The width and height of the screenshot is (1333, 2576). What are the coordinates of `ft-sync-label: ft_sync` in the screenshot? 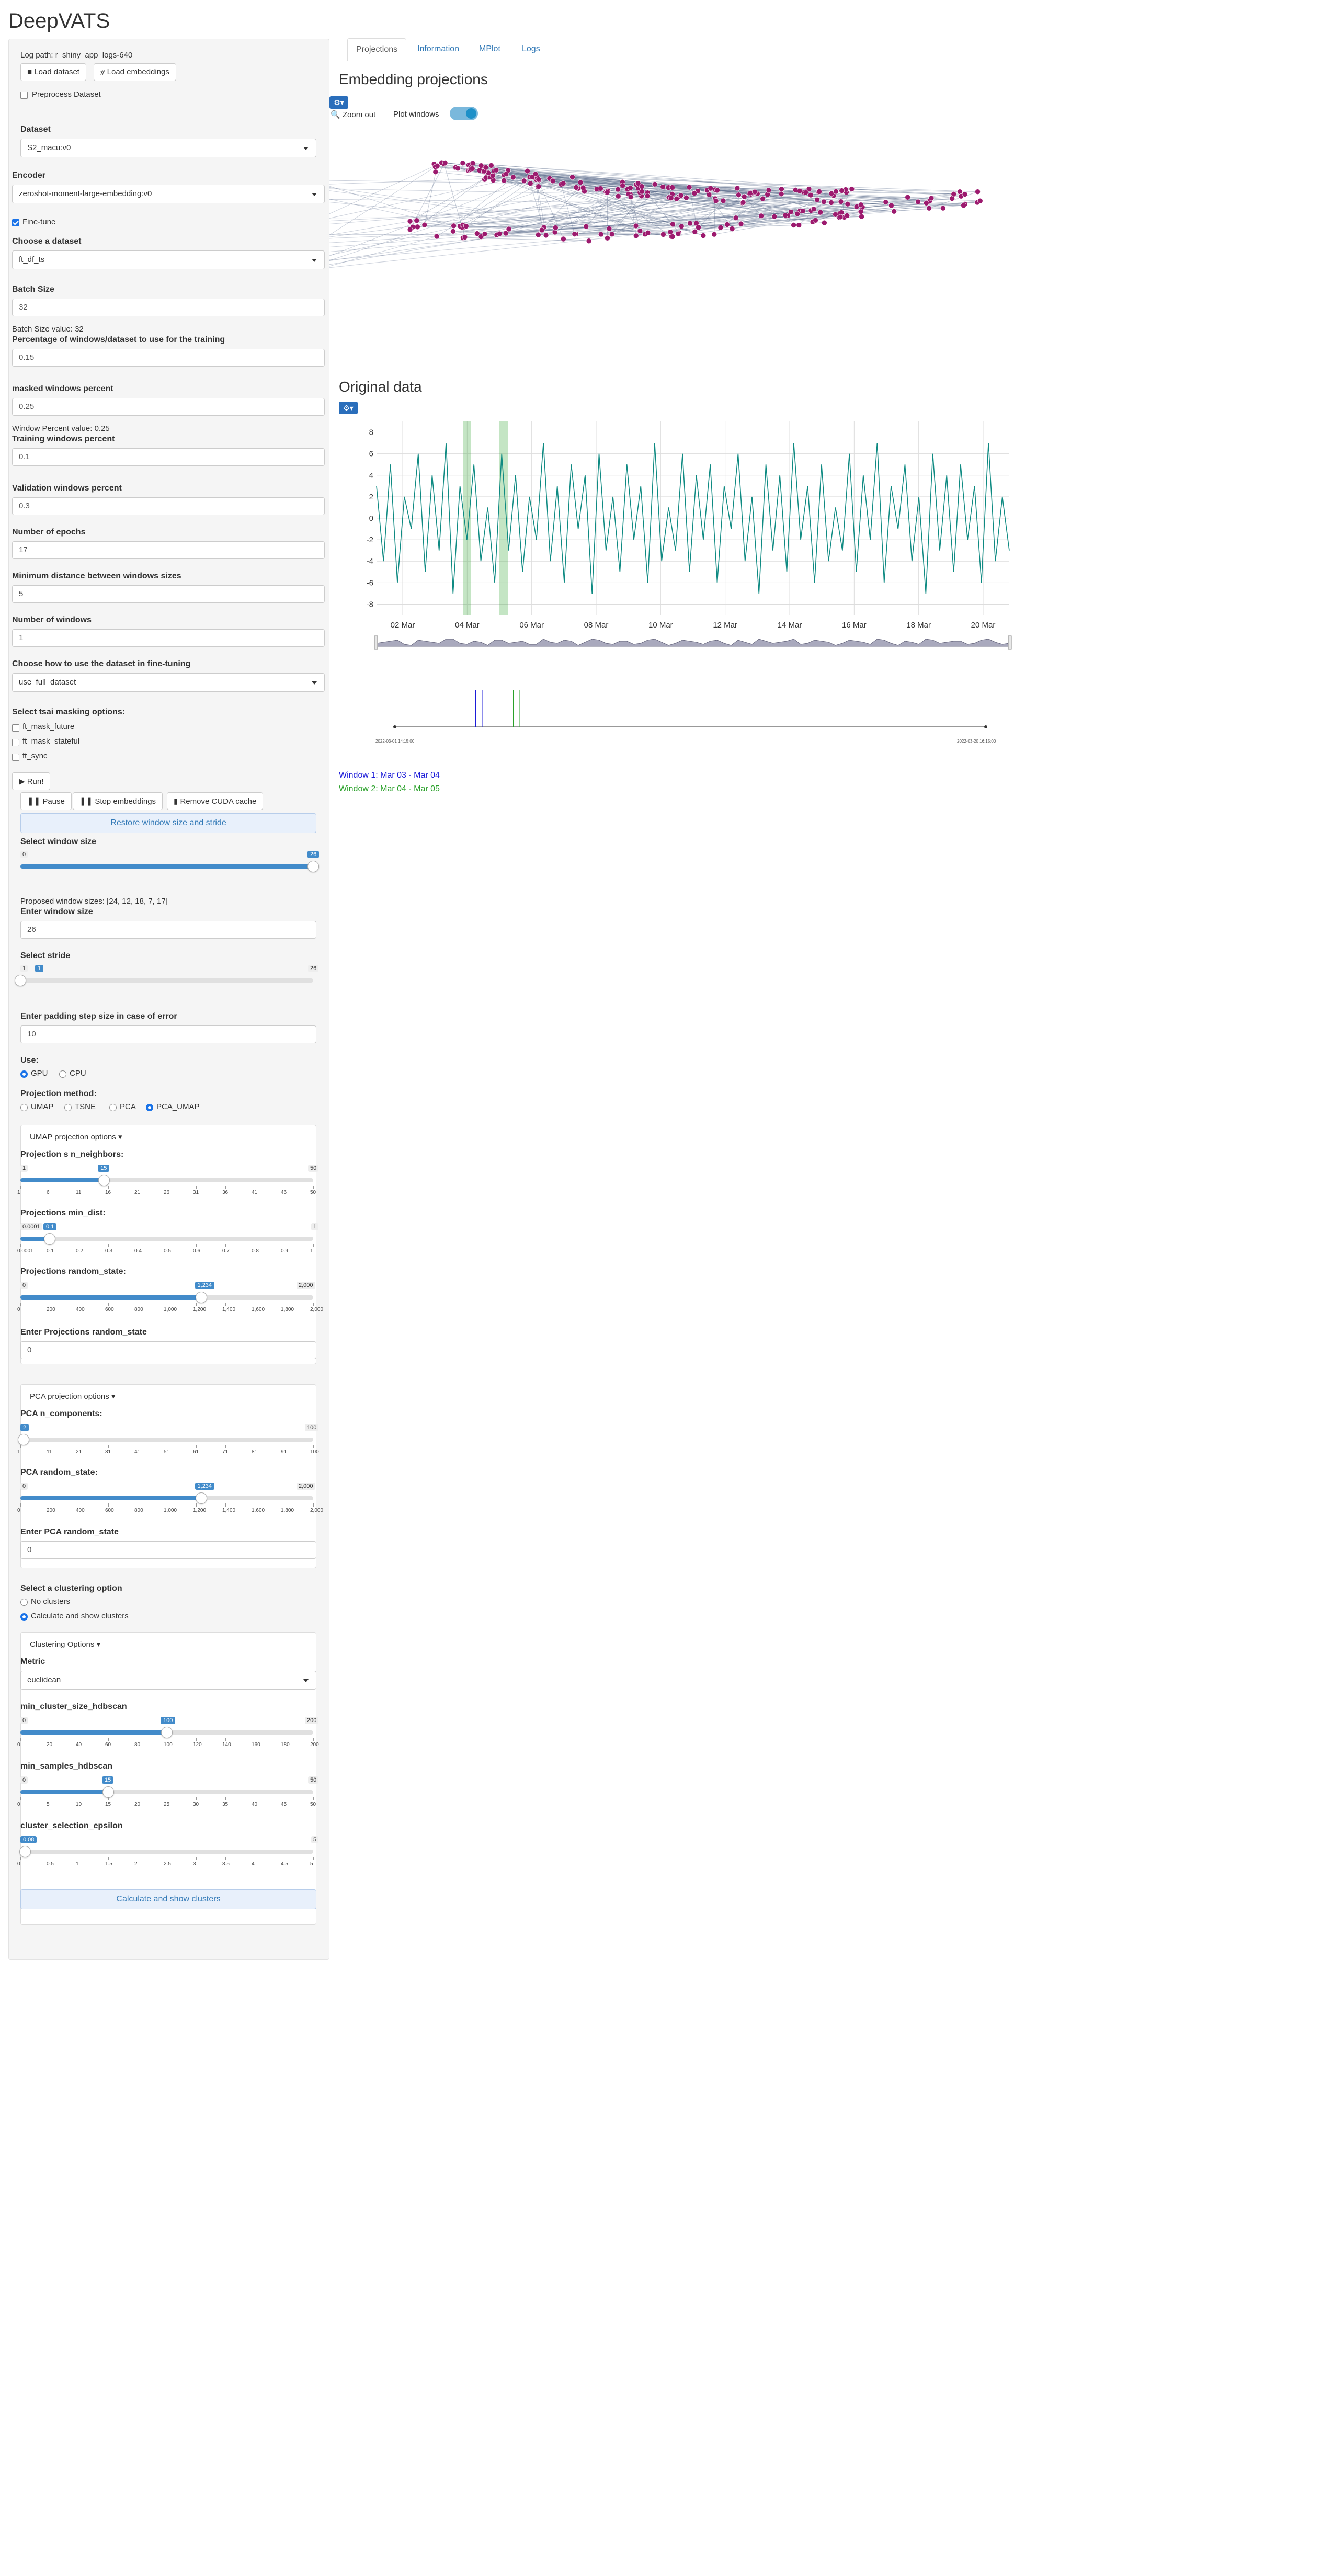 It's located at (35, 756).